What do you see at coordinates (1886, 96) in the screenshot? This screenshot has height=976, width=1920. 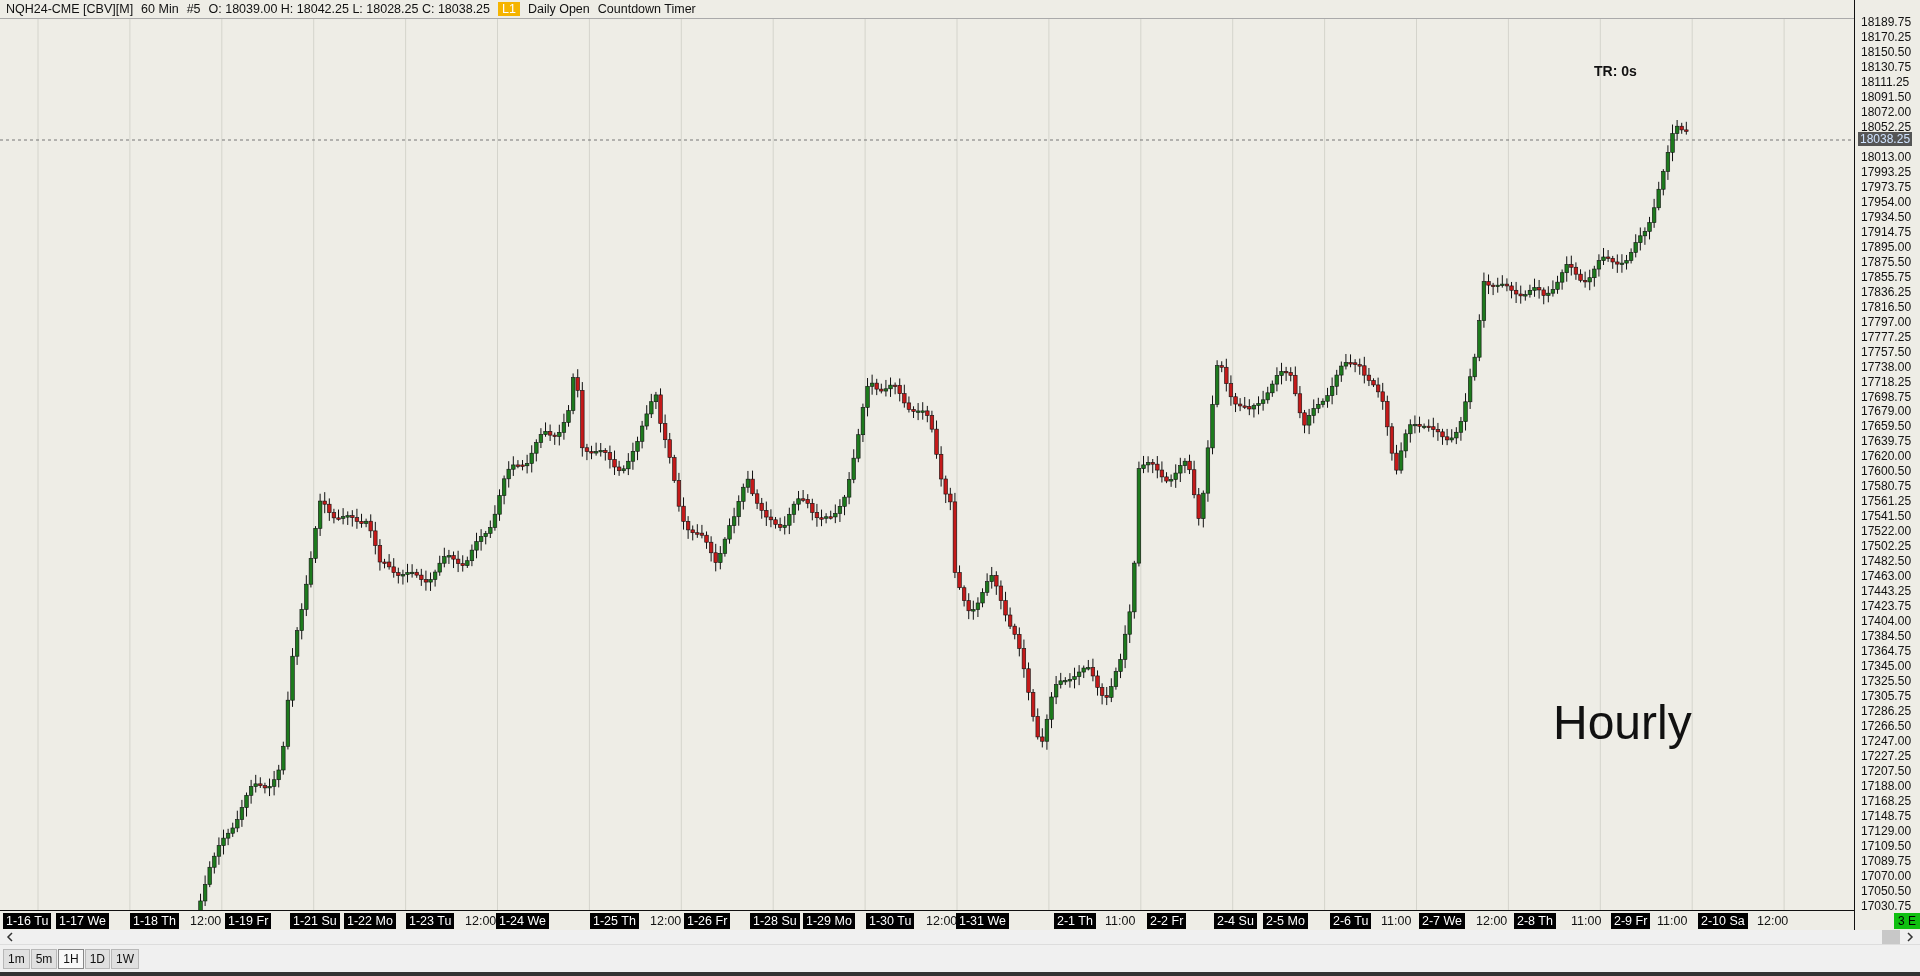 I see `price-label: 18091.50` at bounding box center [1886, 96].